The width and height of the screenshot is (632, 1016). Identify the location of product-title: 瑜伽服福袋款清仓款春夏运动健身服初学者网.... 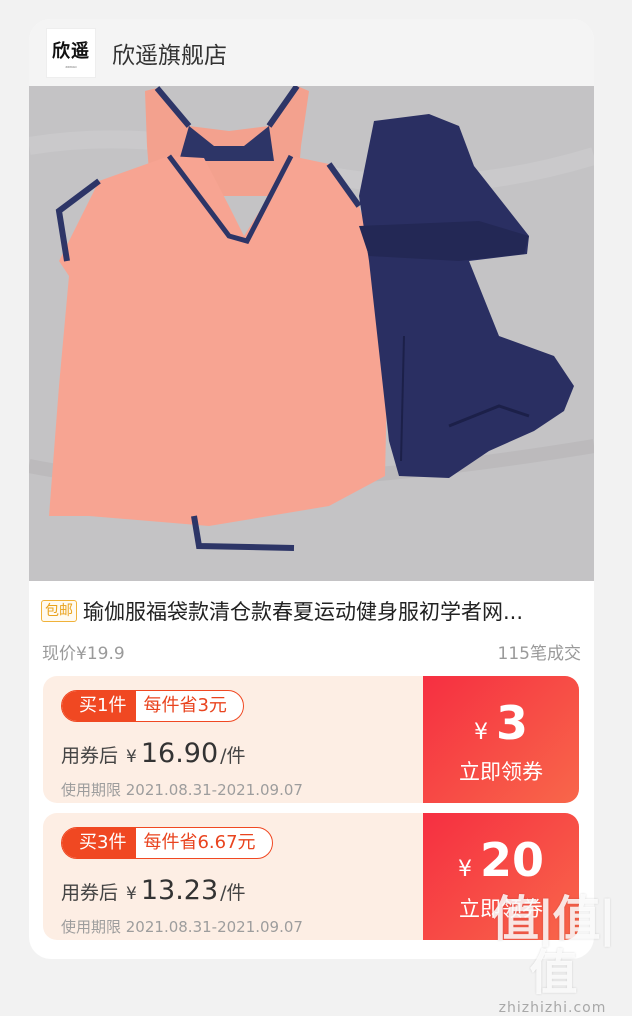
(303, 611).